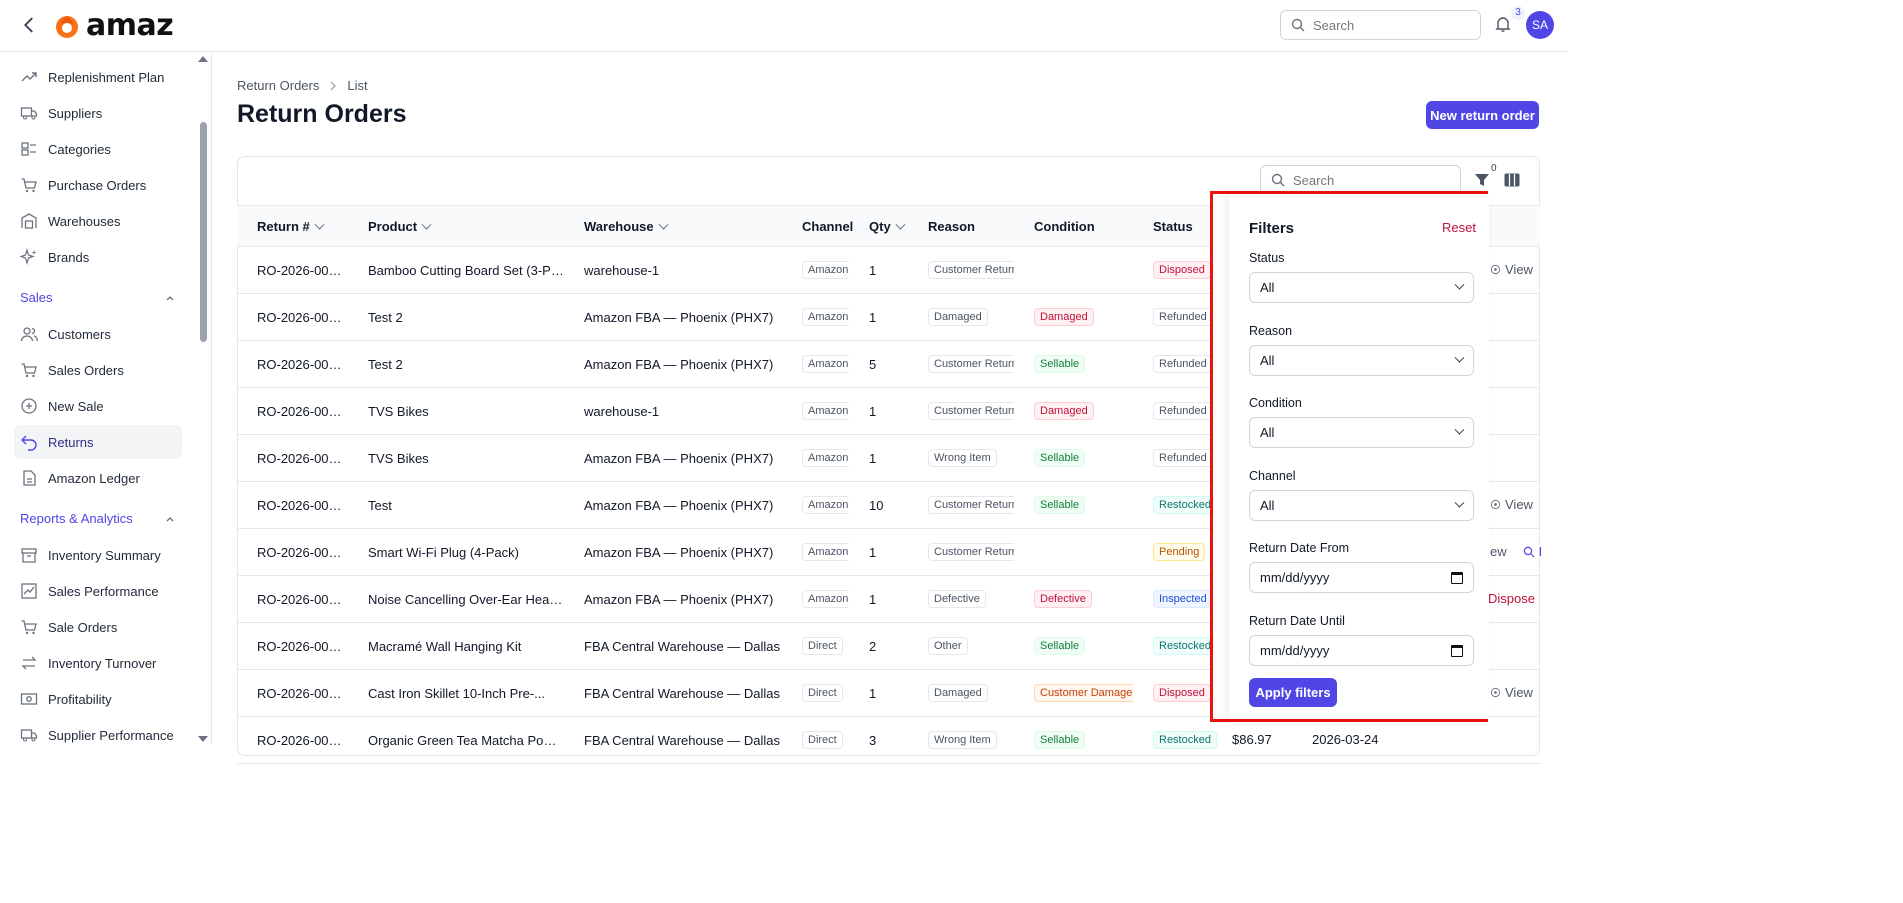 The image size is (1903, 903). I want to click on users-icon, so click(29, 334).